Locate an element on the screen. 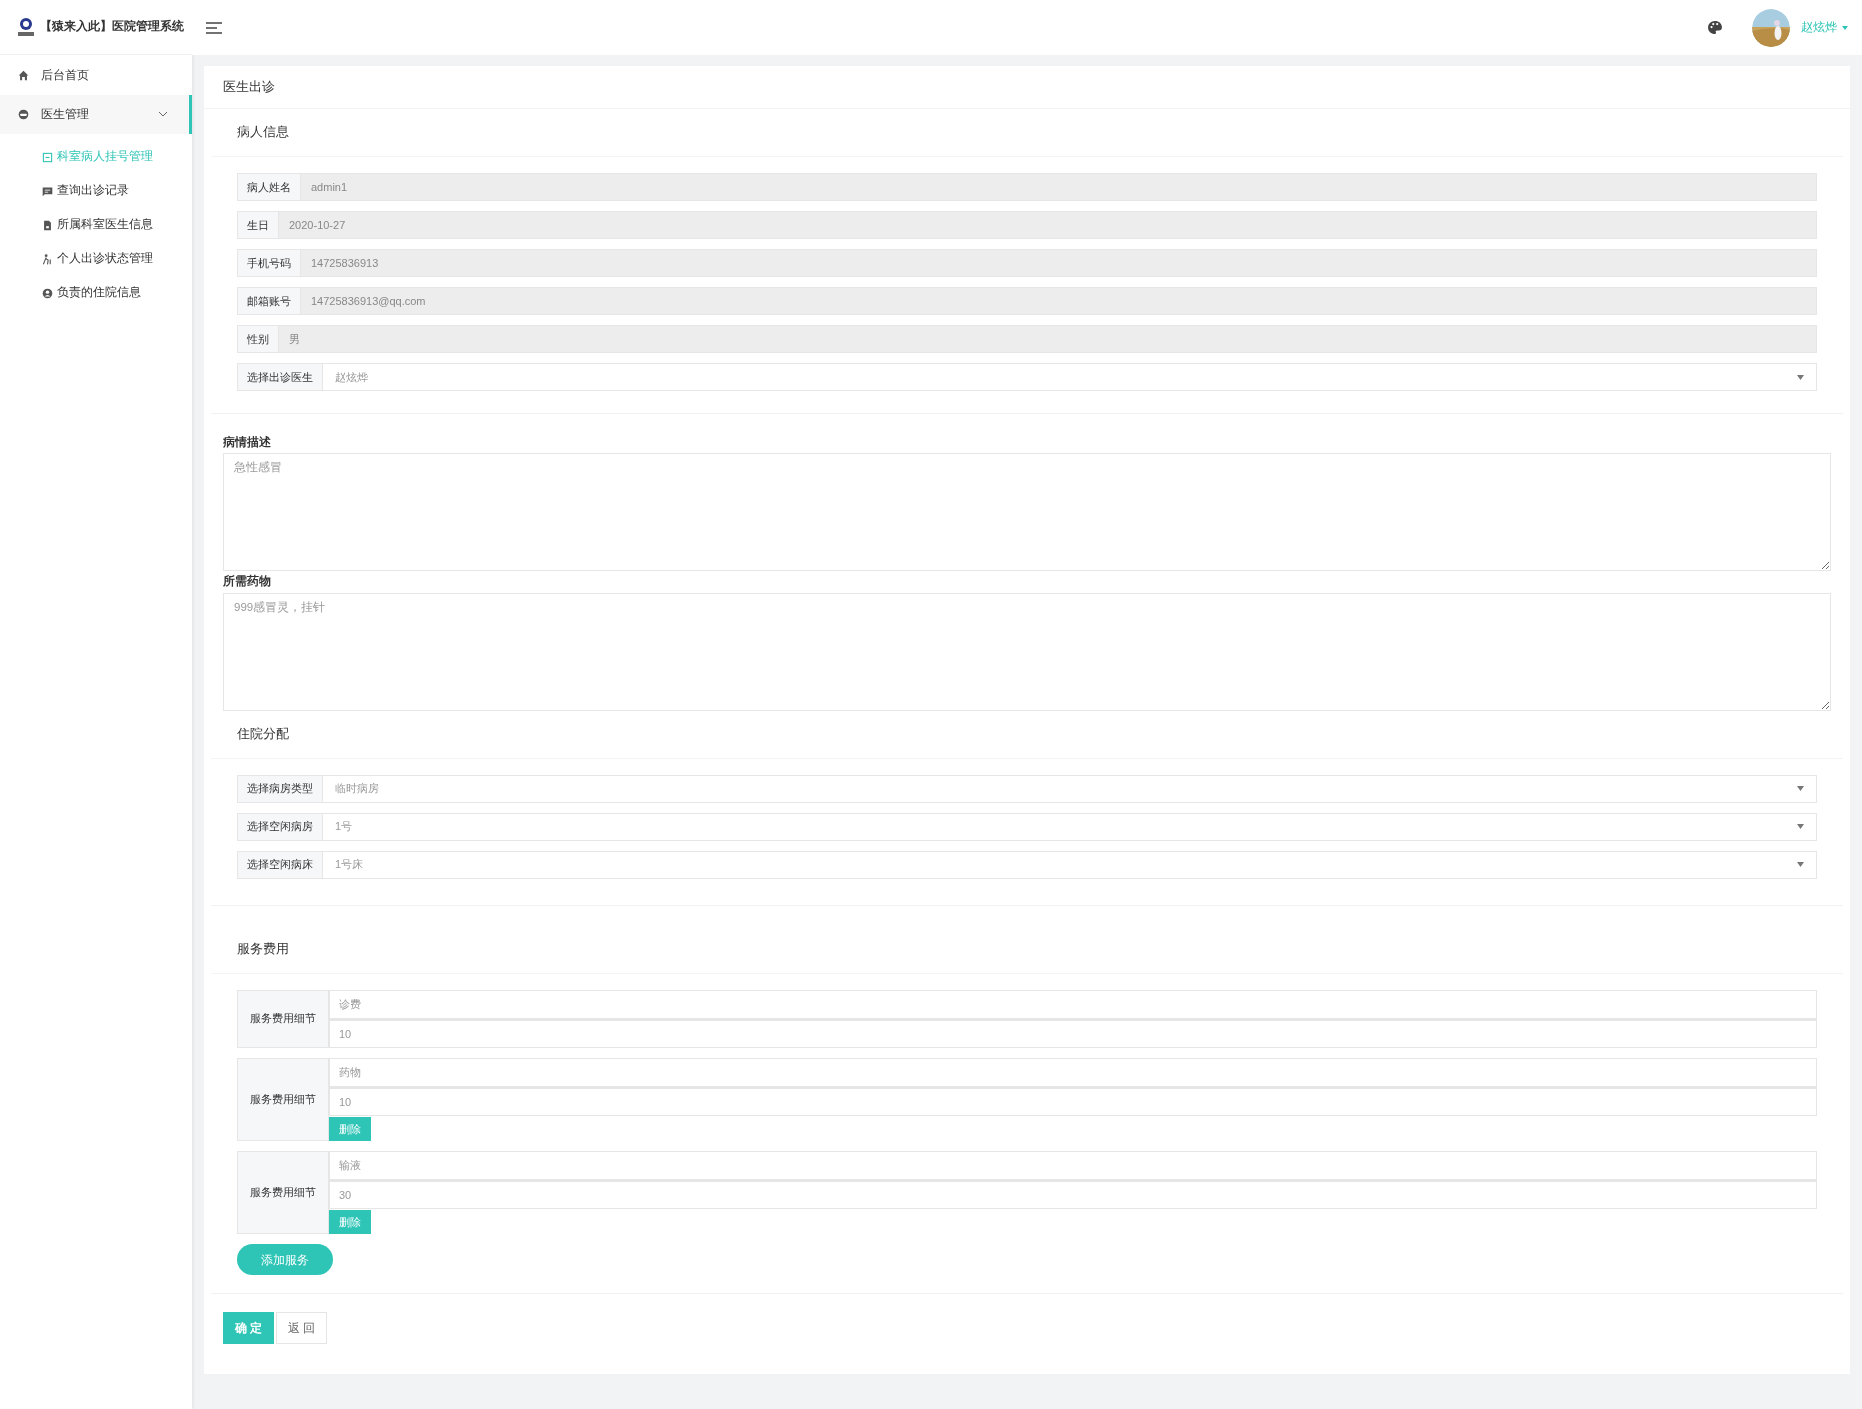 This screenshot has height=1409, width=1862. app-title: 【猿来入此】医院管理系统 is located at coordinates (112, 26).